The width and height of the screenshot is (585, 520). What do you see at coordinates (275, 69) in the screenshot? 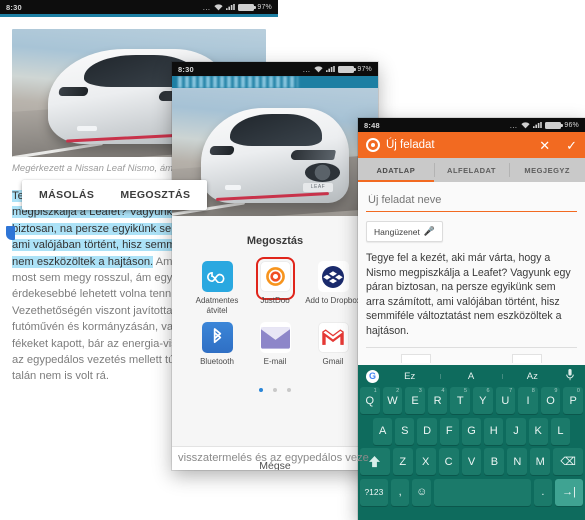
I see `statusbar-panel2: 8:30 … 97%` at bounding box center [275, 69].